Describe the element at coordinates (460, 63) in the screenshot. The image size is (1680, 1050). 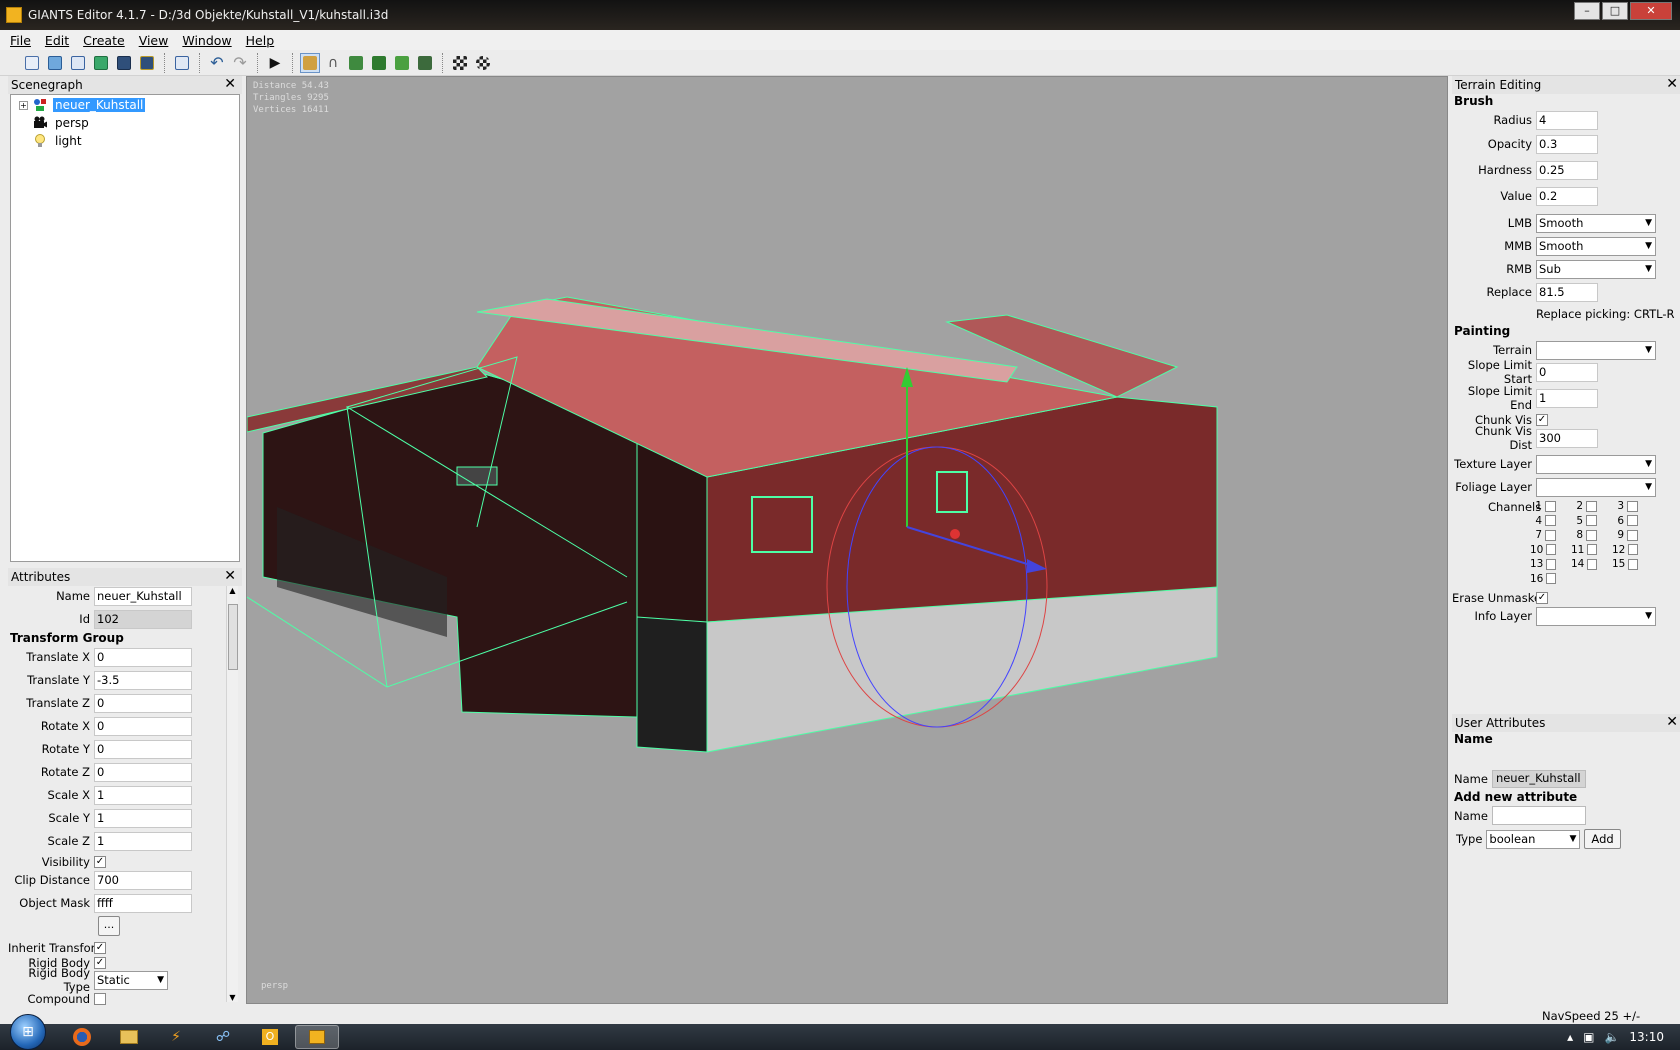
I see `checker-icon` at that location.